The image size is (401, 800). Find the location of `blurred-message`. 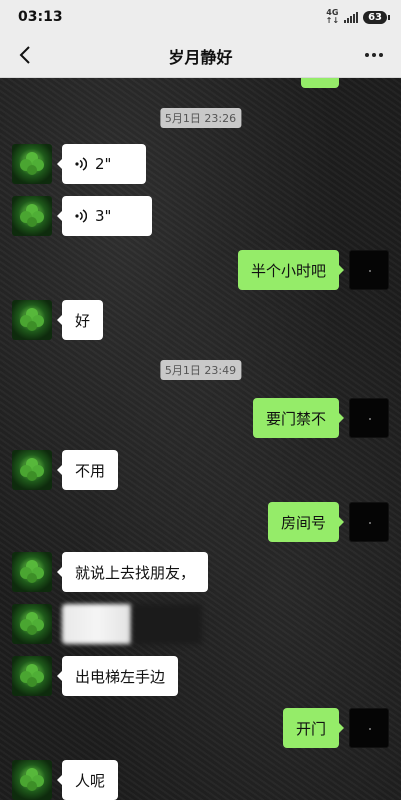

blurred-message is located at coordinates (97, 624).